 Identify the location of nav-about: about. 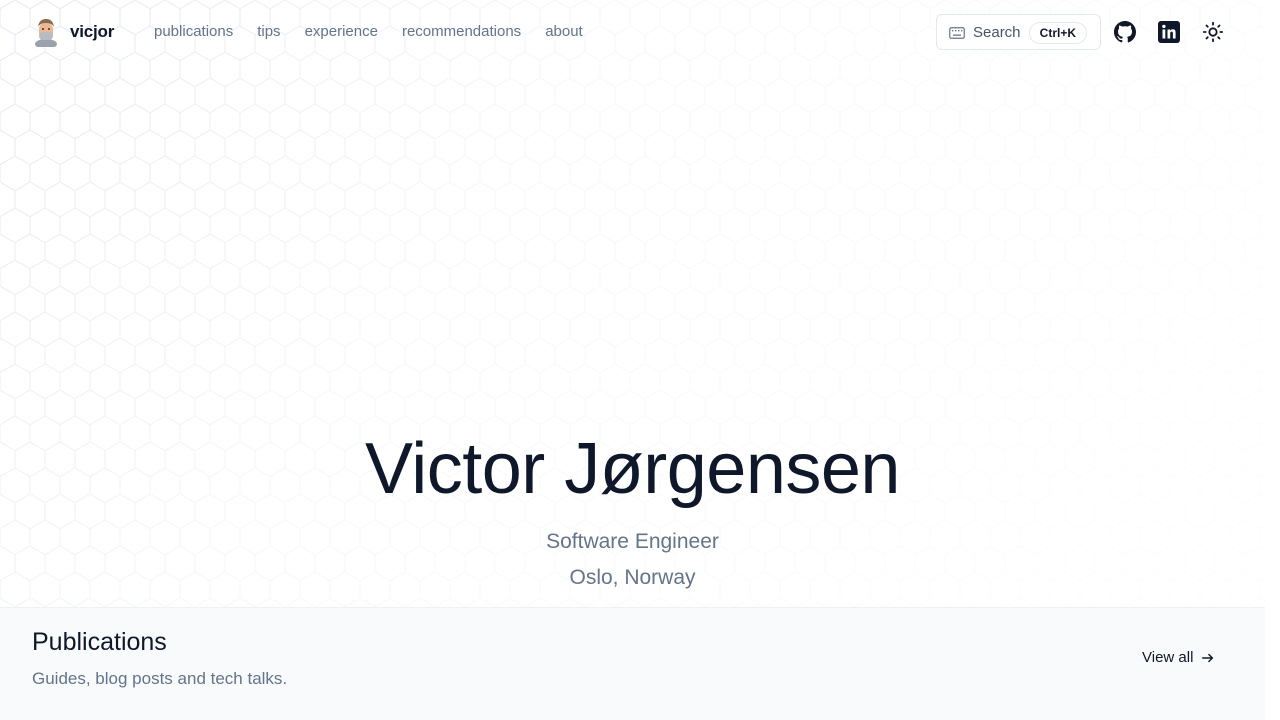
(564, 32).